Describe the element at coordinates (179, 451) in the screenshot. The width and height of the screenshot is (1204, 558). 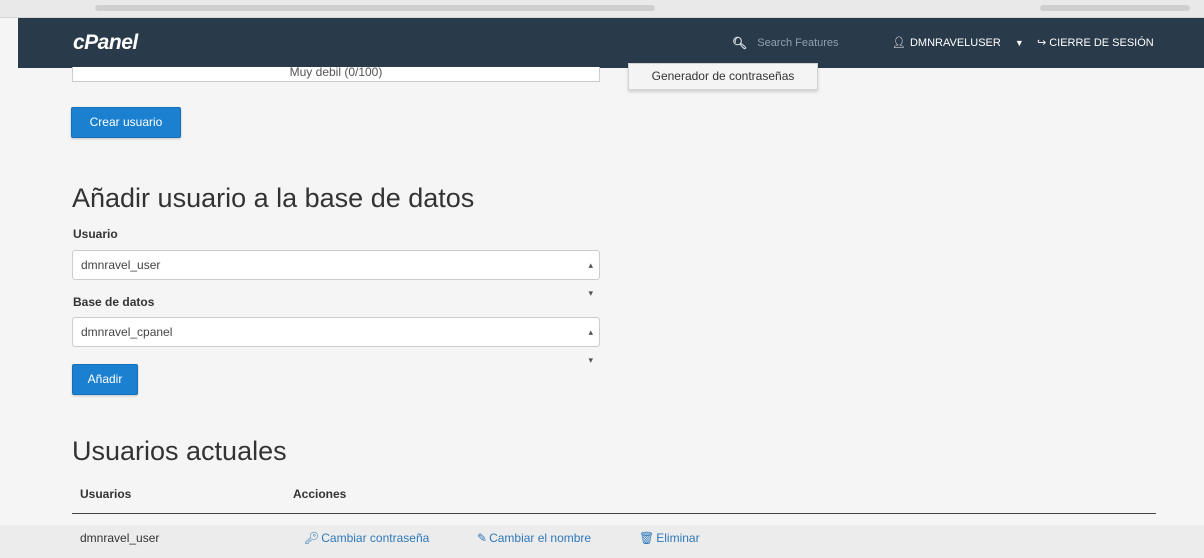
I see `current-users-heading: Usuarios actuales` at that location.